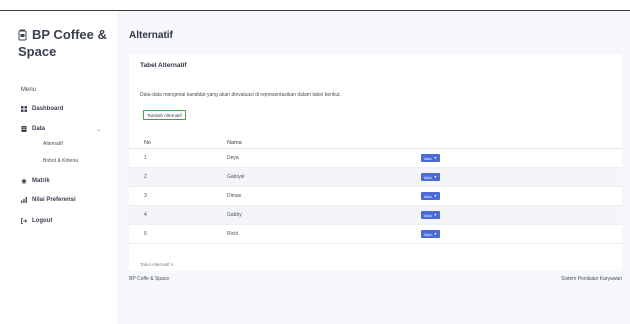  Describe the element at coordinates (234, 196) in the screenshot. I see `row-name: Dimas` at that location.